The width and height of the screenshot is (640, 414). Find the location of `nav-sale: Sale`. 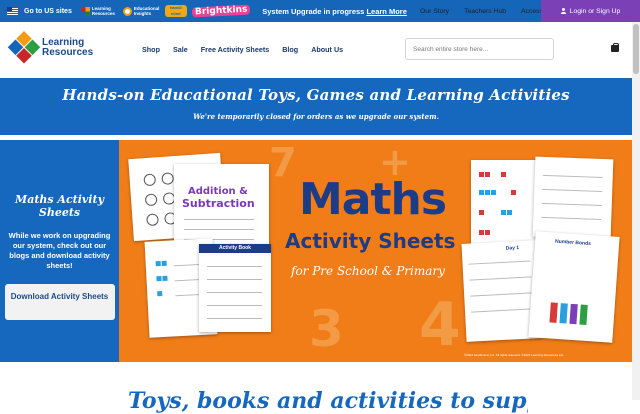

nav-sale: Sale is located at coordinates (180, 49).